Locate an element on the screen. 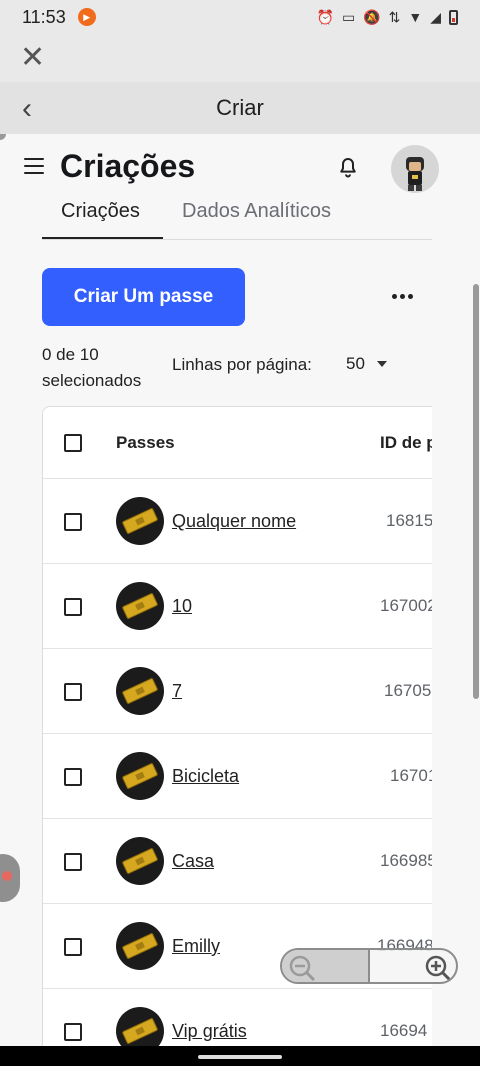  chevron-down-icon is located at coordinates (381, 364).